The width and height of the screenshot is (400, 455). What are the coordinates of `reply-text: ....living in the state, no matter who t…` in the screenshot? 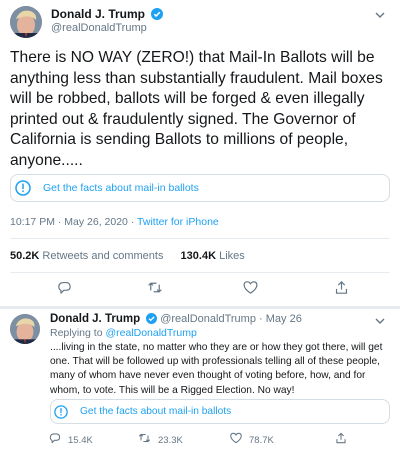 It's located at (222, 369).